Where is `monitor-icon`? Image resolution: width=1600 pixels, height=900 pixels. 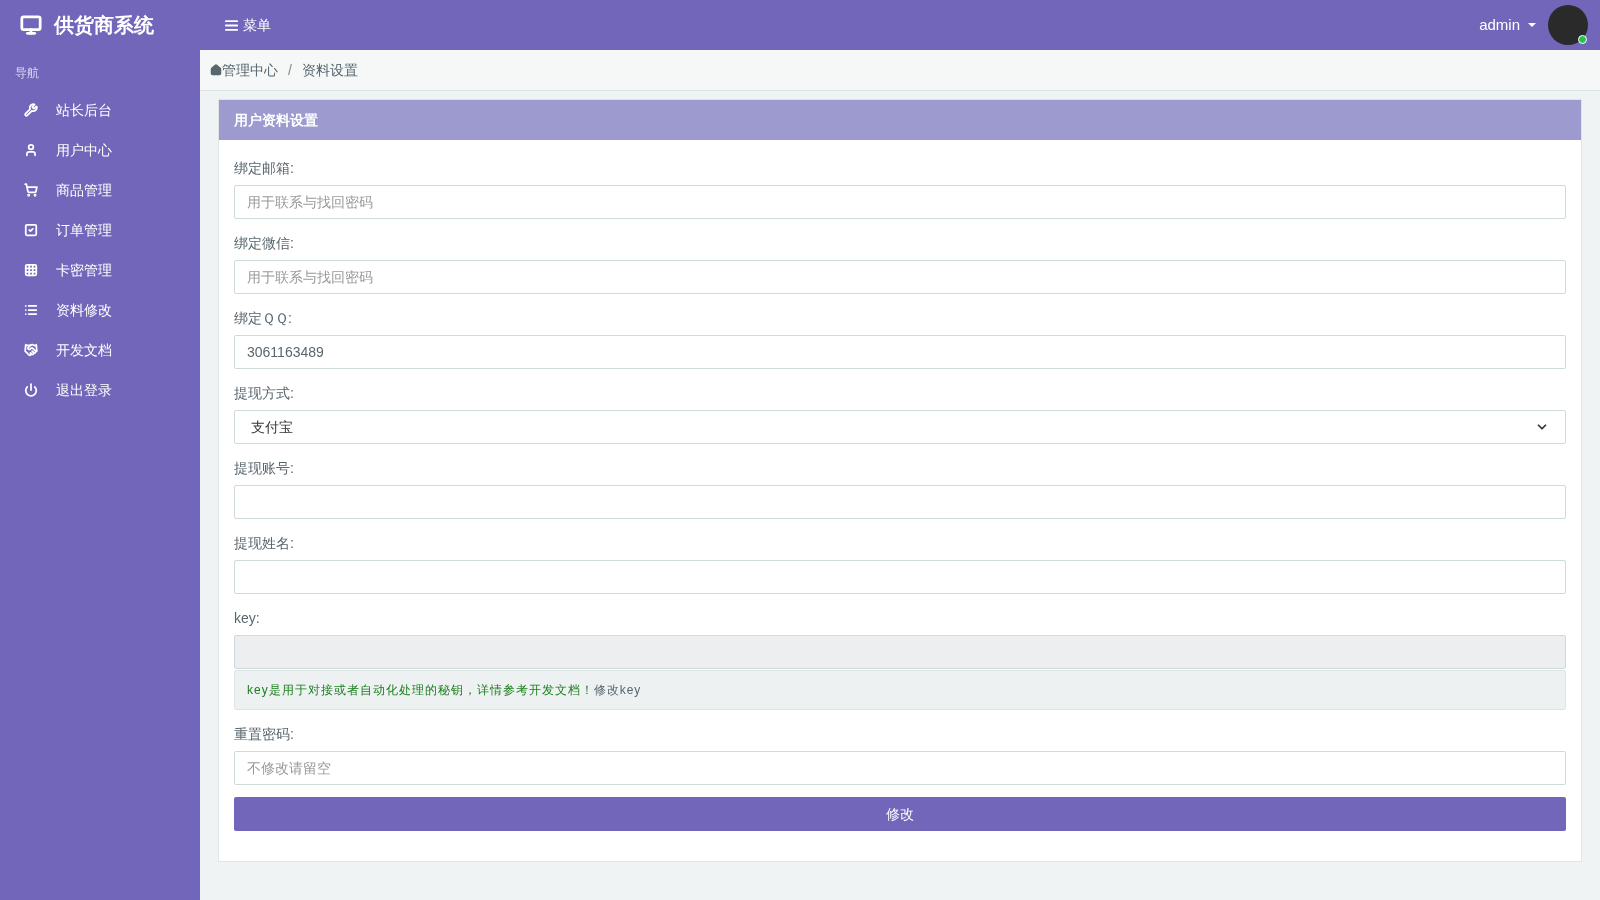
monitor-icon is located at coordinates (31, 25).